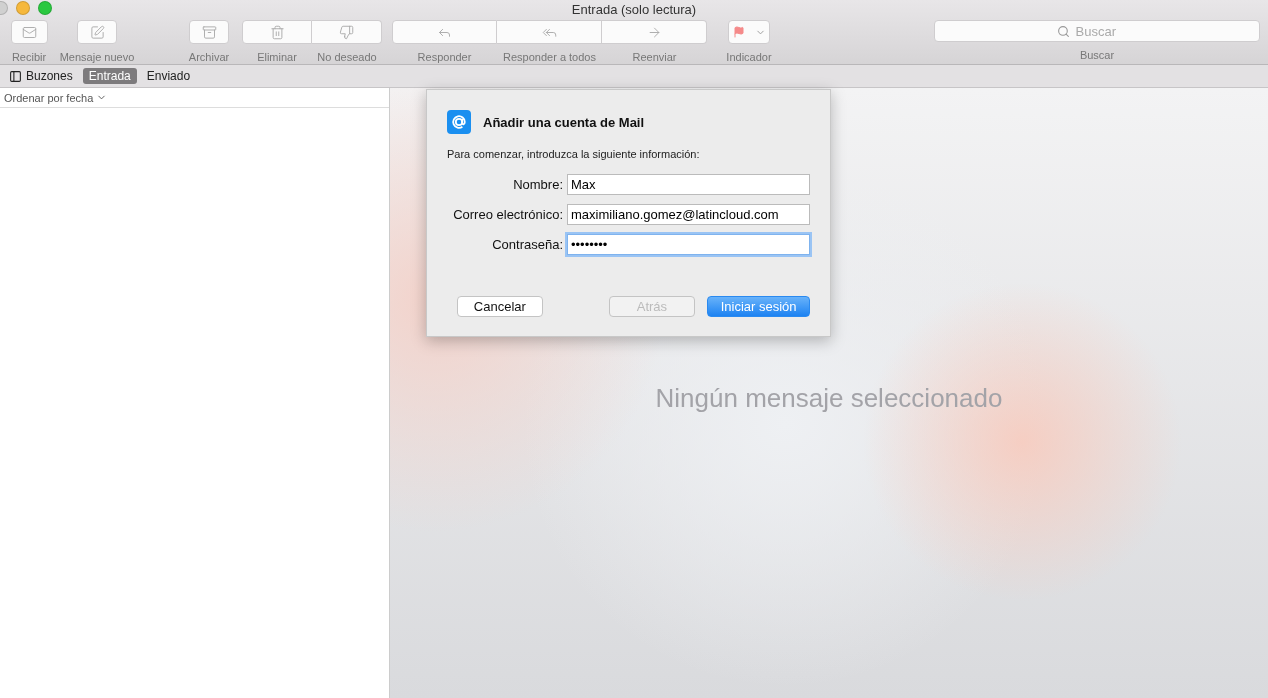 This screenshot has width=1268, height=698. What do you see at coordinates (1105, 31) in the screenshot?
I see `search-input: Buscar` at bounding box center [1105, 31].